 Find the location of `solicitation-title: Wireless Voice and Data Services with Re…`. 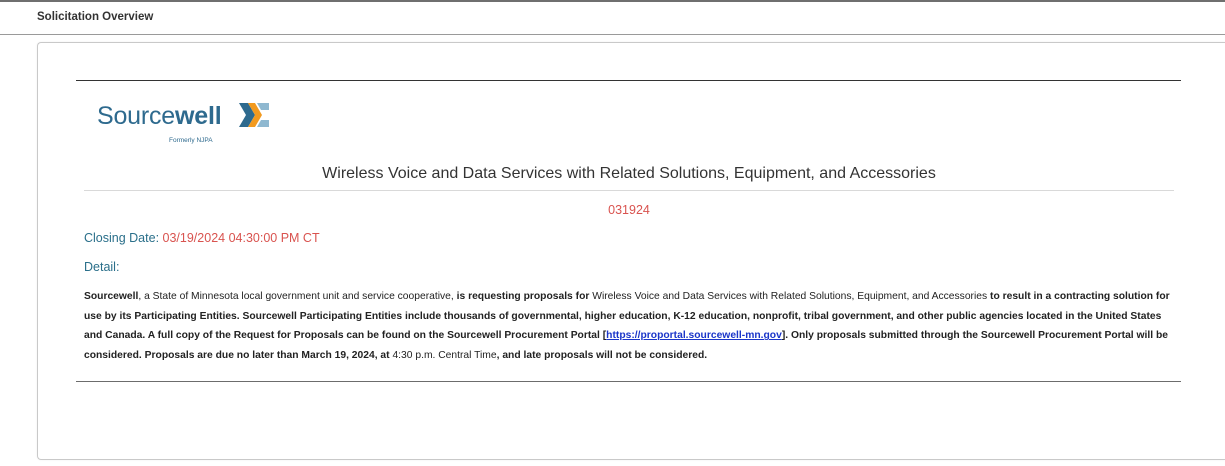

solicitation-title: Wireless Voice and Data Services with Re… is located at coordinates (629, 173).